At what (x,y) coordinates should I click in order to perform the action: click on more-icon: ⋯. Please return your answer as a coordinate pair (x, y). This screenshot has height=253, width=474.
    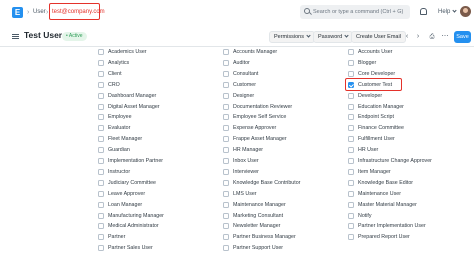
    Looking at the image, I should click on (445, 37).